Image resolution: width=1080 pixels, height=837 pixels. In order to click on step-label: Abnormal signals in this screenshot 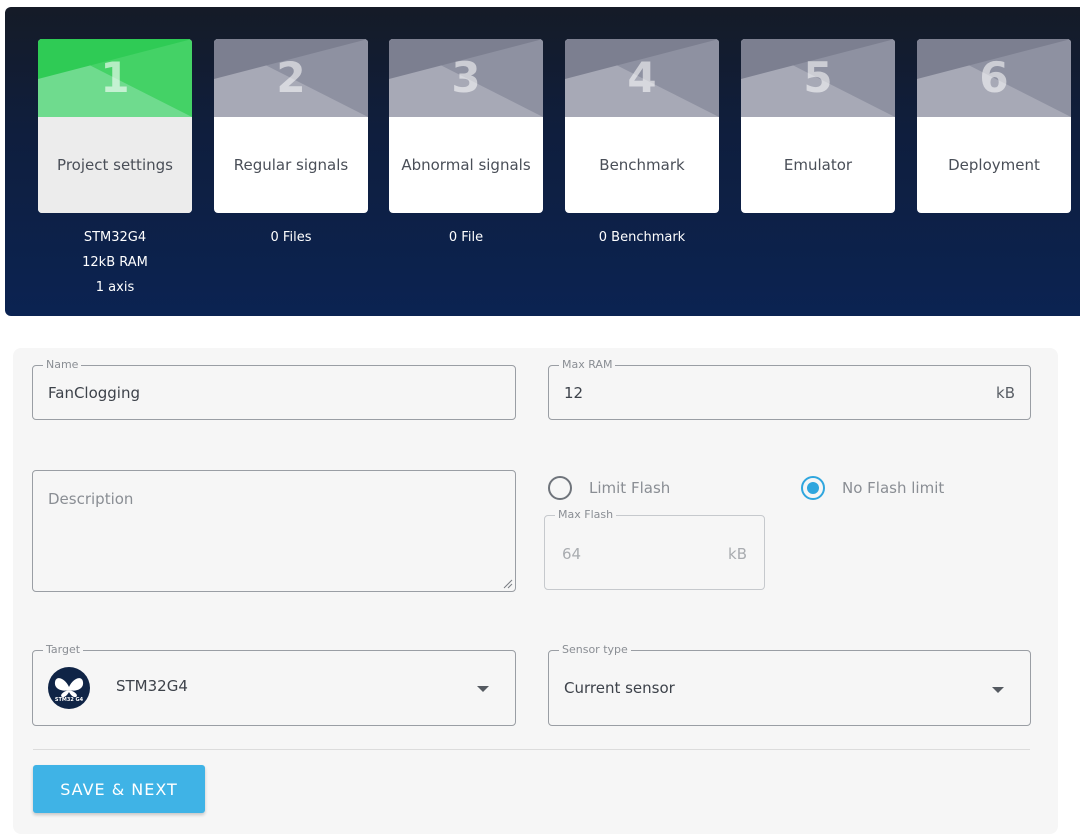, I will do `click(466, 165)`.